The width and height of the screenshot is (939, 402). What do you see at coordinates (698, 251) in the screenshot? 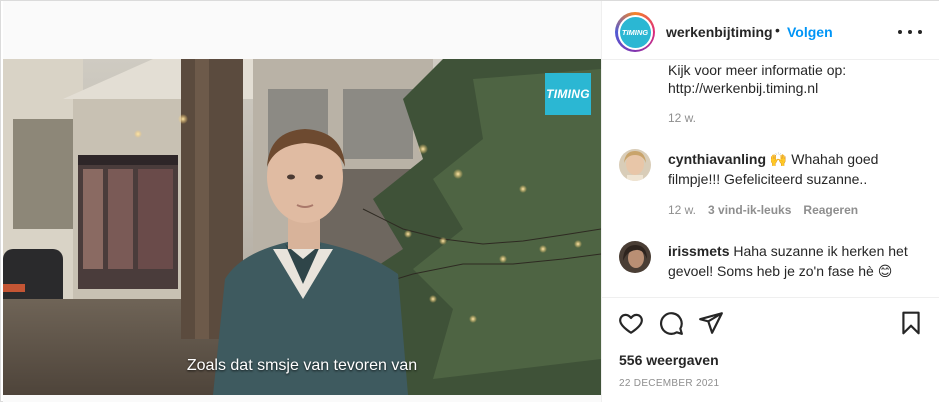
I see `comment-username: irissmets` at bounding box center [698, 251].